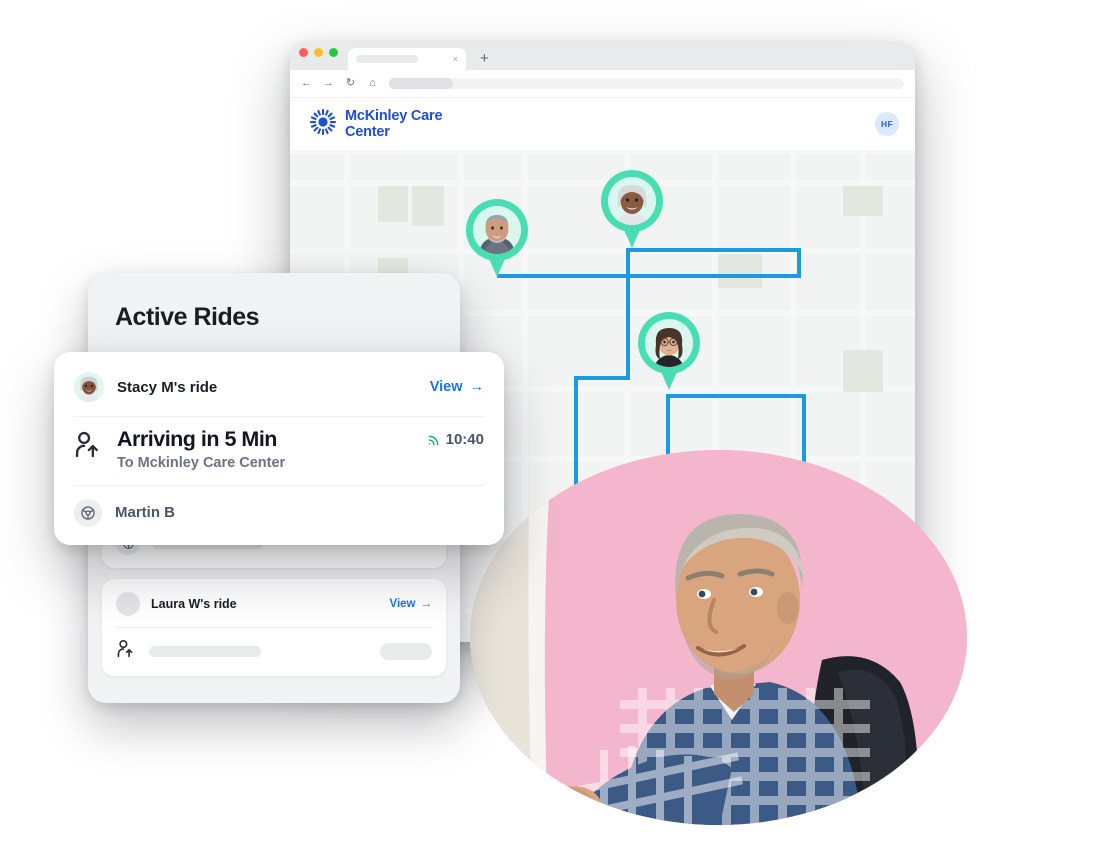  What do you see at coordinates (274, 604) in the screenshot?
I see `ride-header-row: Laura W's ride View →` at bounding box center [274, 604].